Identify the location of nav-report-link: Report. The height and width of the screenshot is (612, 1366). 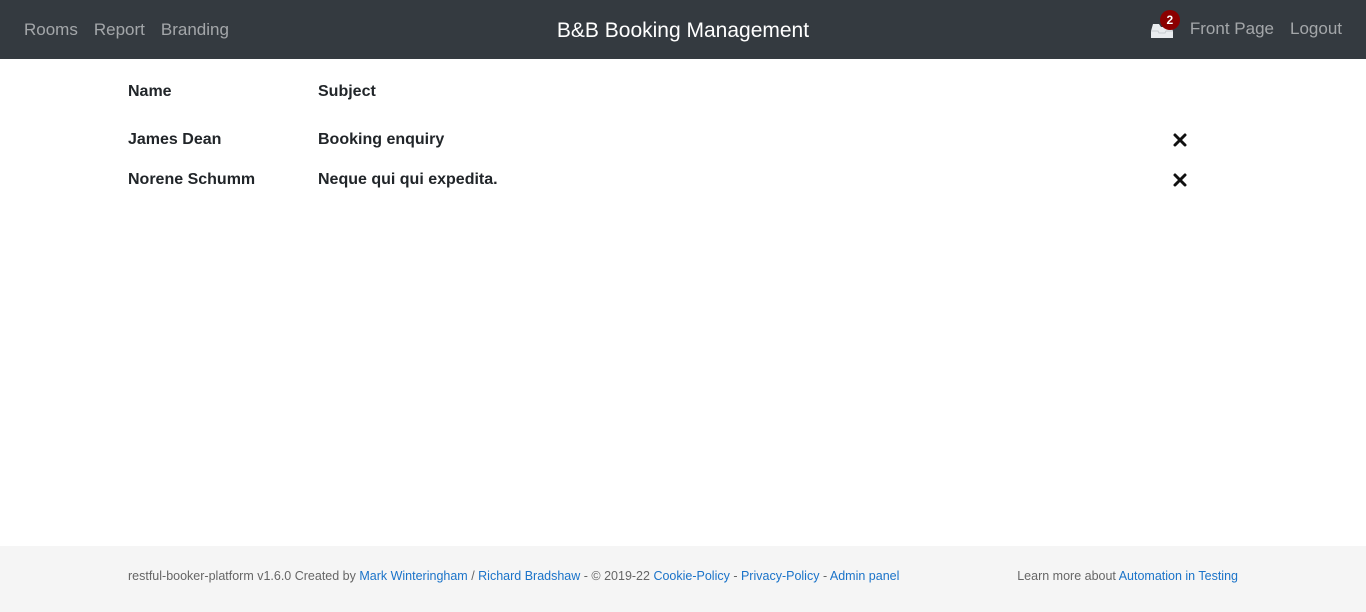
(119, 30).